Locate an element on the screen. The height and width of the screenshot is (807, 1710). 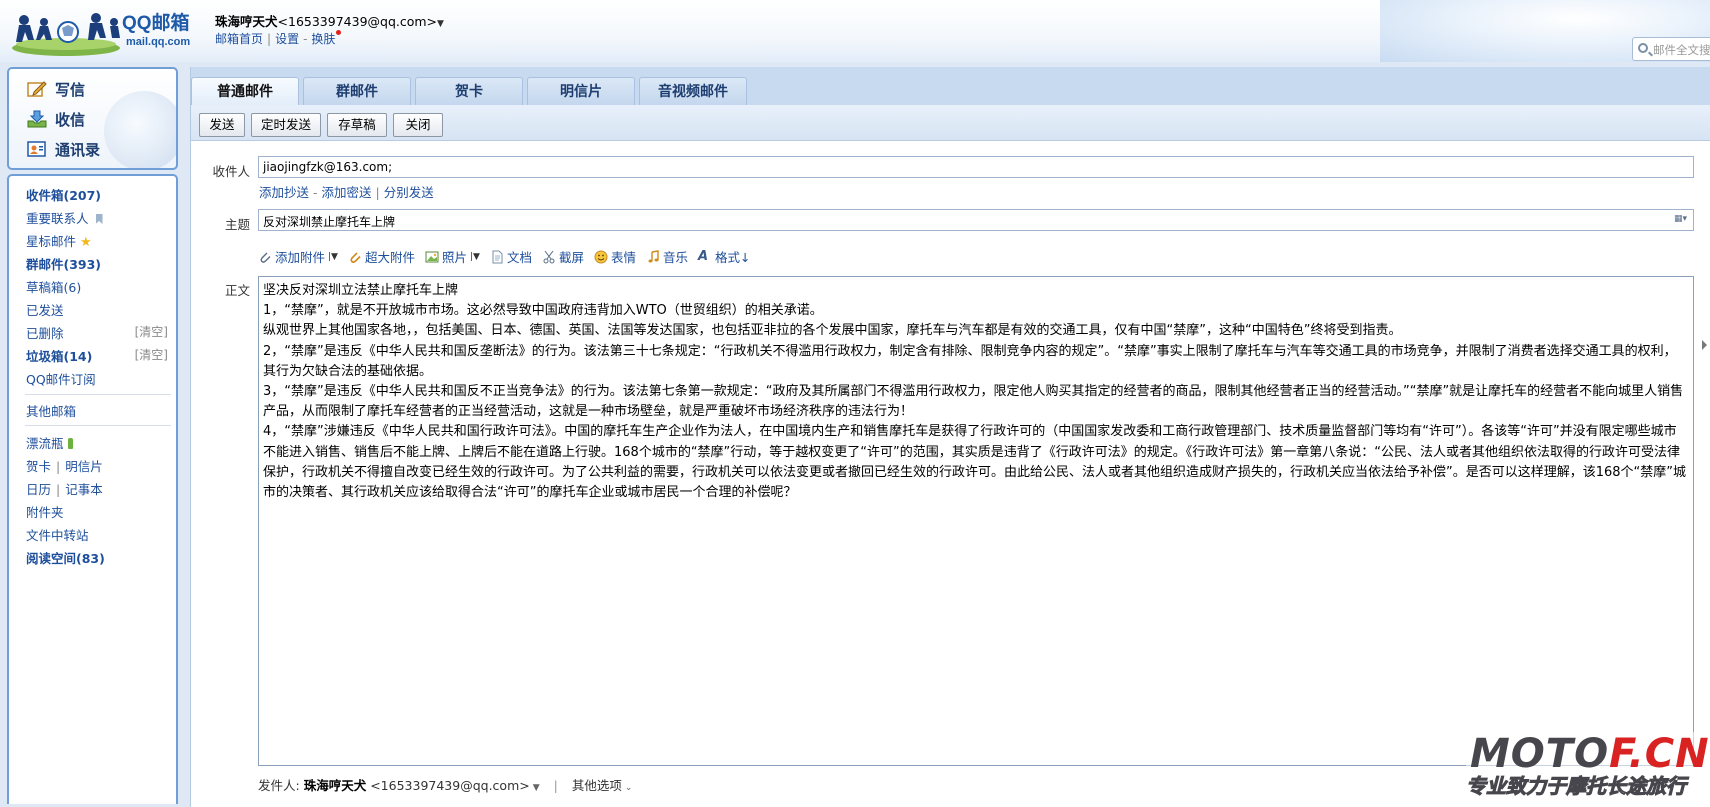
folder-sent: 已发送 is located at coordinates (45, 309).